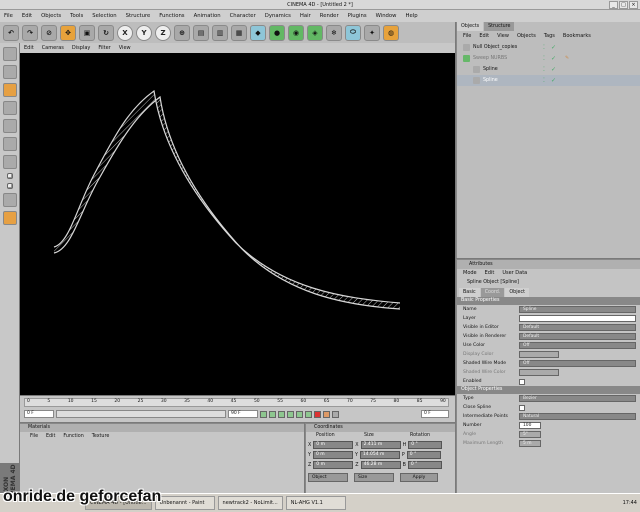  I want to click on shaded-wire-color-swatch, so click(539, 372).